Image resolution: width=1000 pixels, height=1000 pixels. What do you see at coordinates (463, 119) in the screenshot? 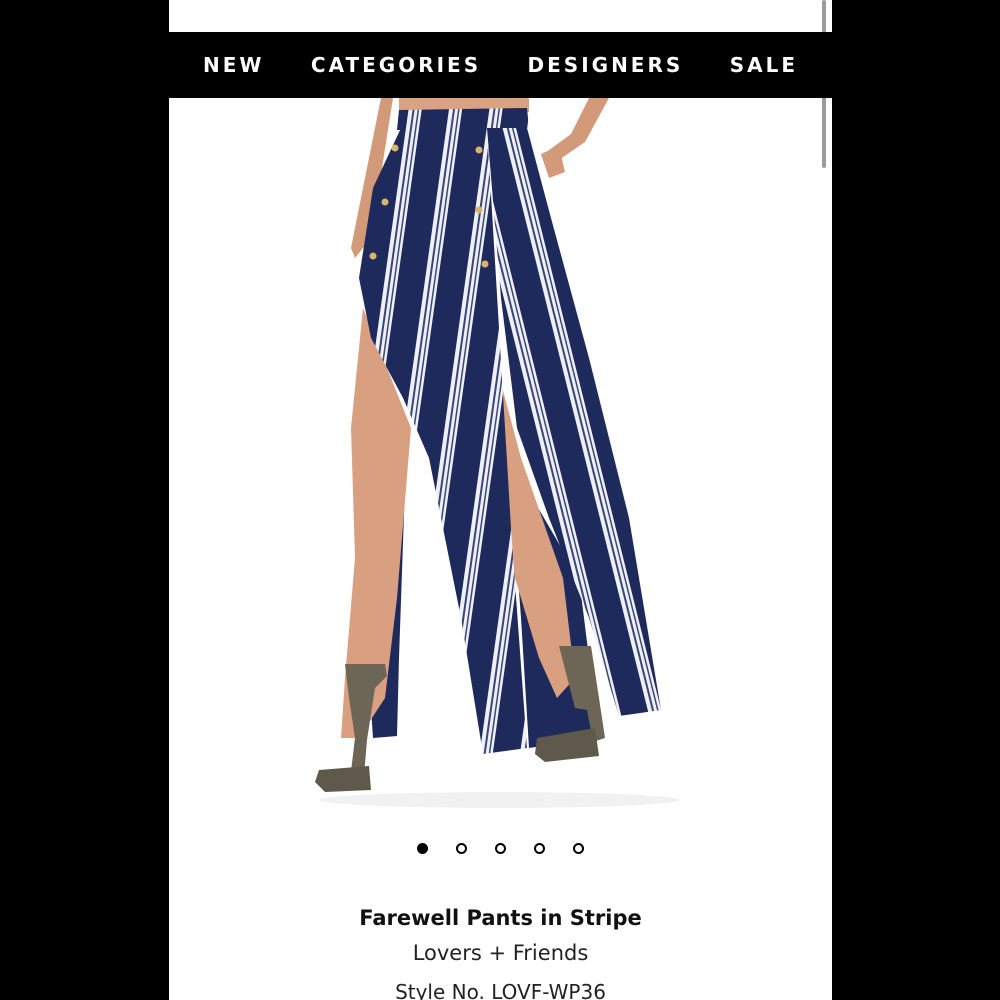
I see `waistband` at bounding box center [463, 119].